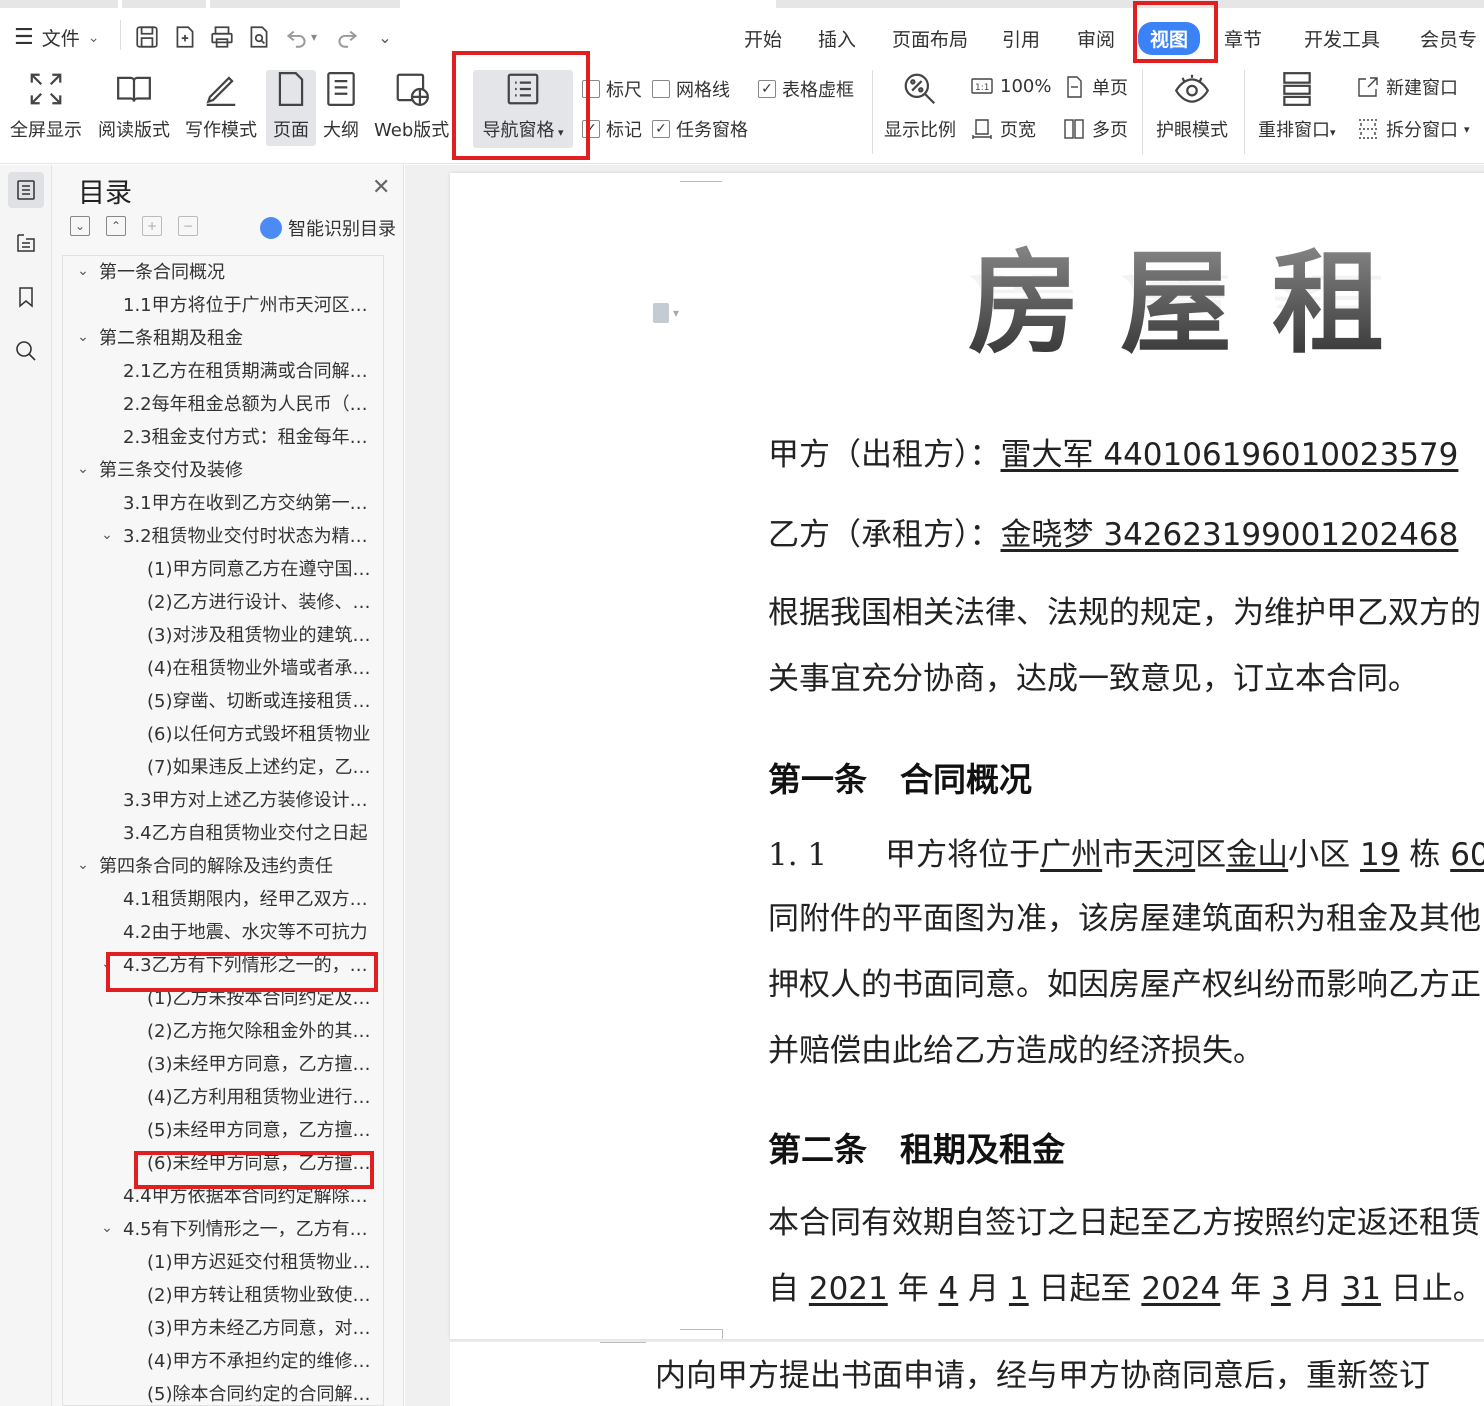 Image resolution: width=1484 pixels, height=1406 pixels. I want to click on smart-toc-button: 智能识别目录, so click(328, 228).